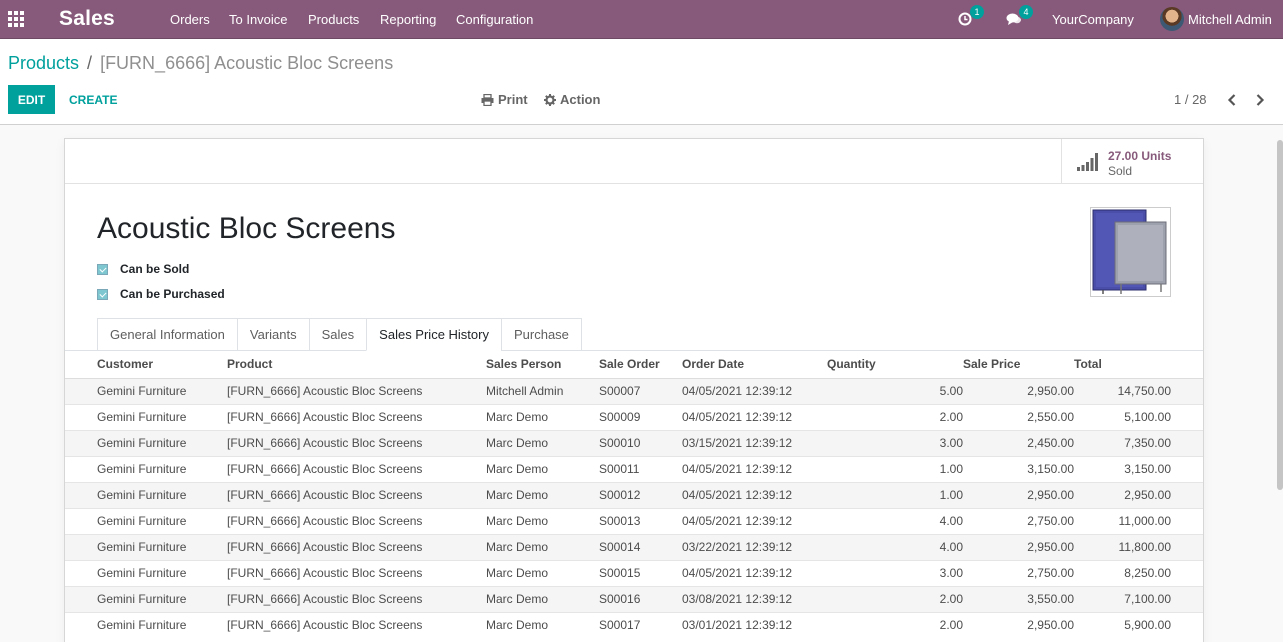 The width and height of the screenshot is (1283, 642). I want to click on messages-button, so click(1014, 19).